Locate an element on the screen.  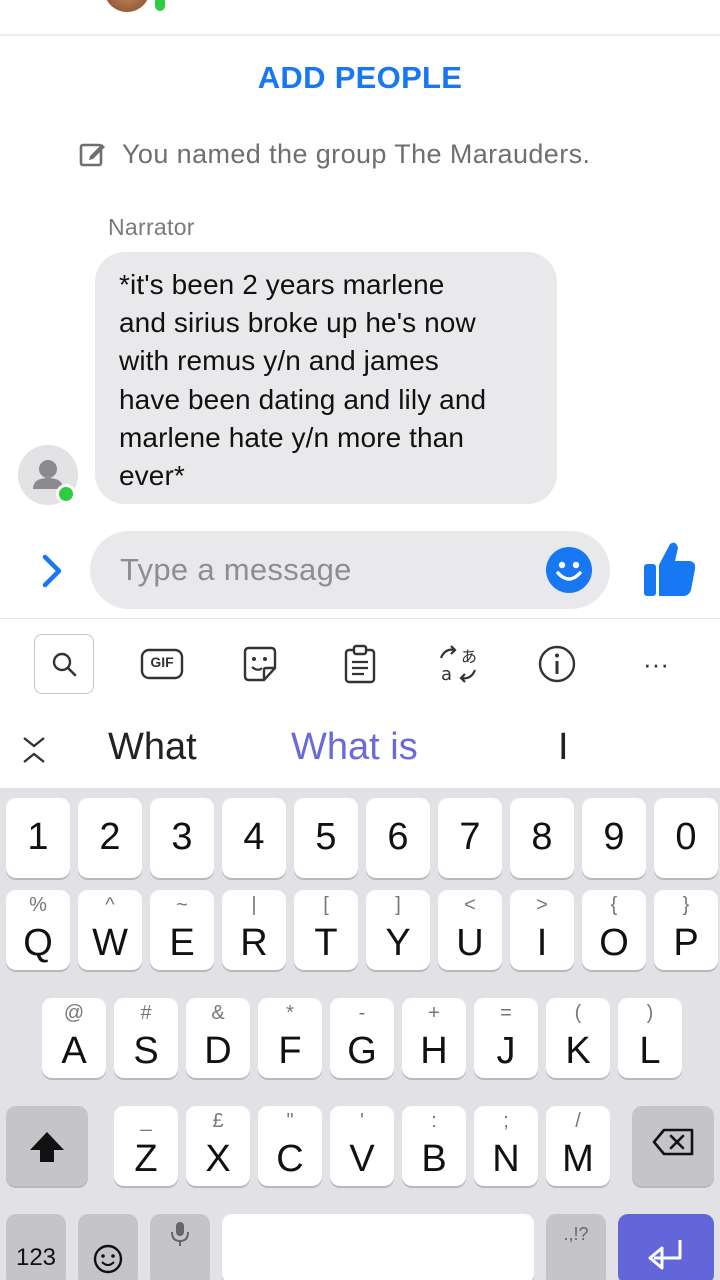
key-l: ) L is located at coordinates (650, 1038).